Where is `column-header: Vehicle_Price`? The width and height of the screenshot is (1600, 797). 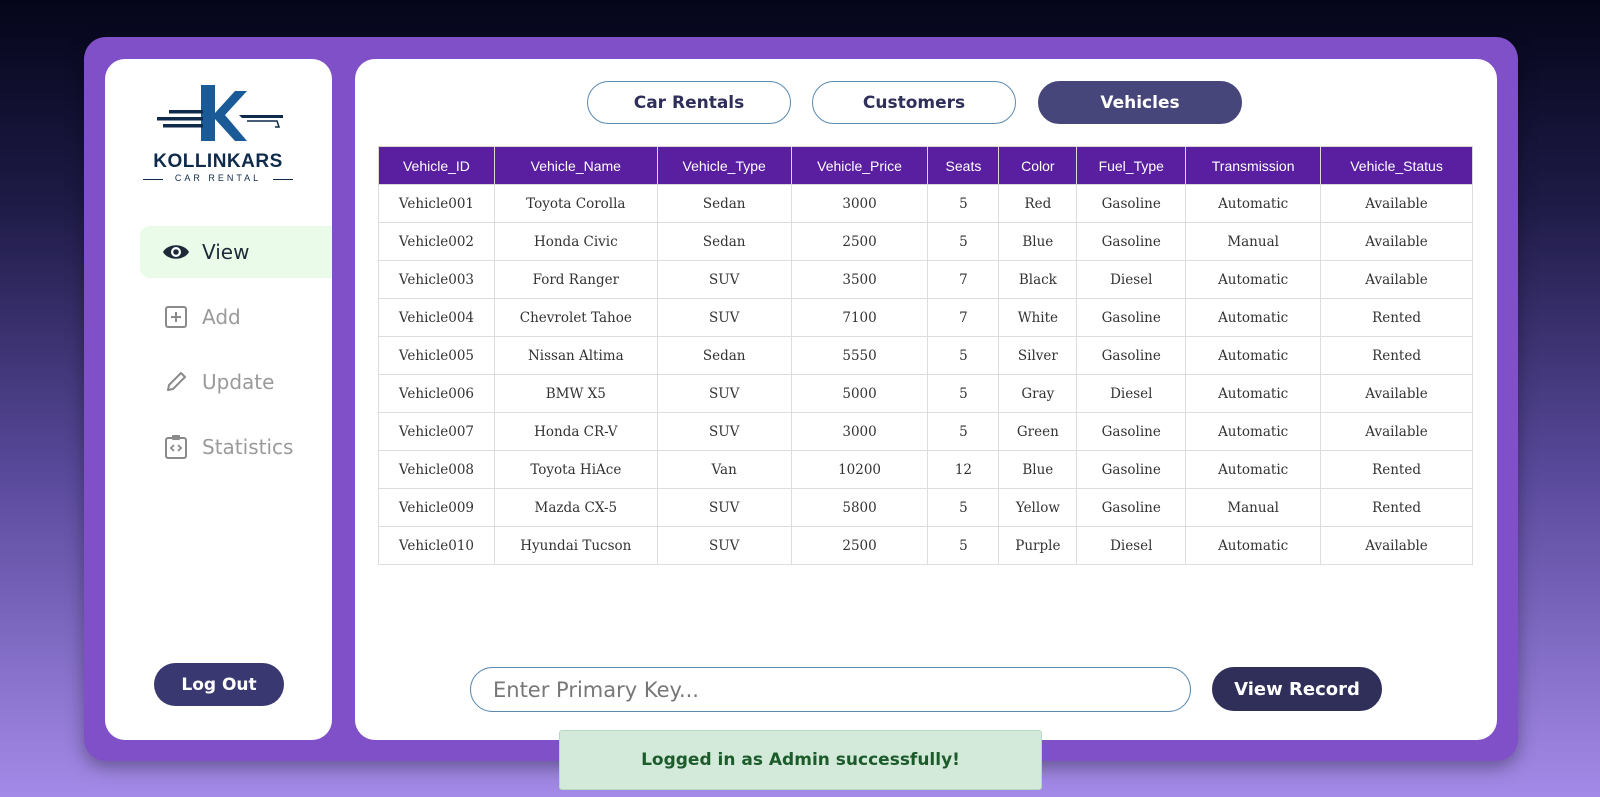
column-header: Vehicle_Price is located at coordinates (859, 165).